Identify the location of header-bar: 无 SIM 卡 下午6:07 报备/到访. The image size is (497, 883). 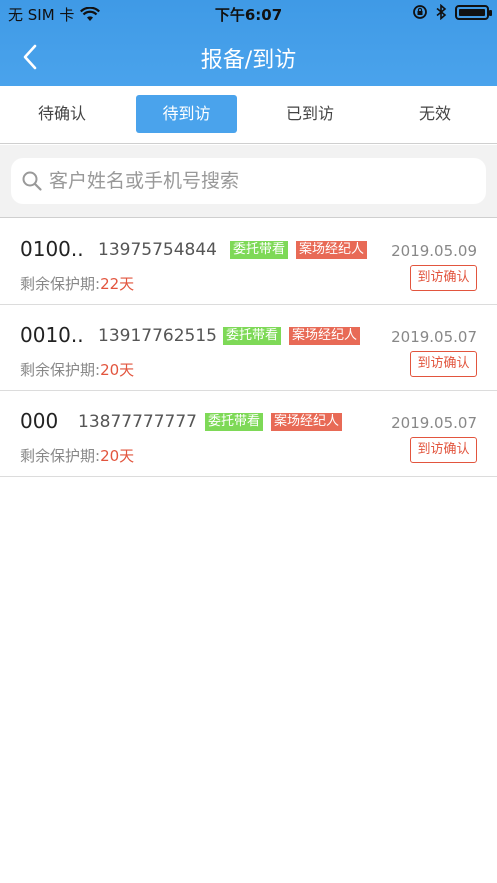
(248, 43).